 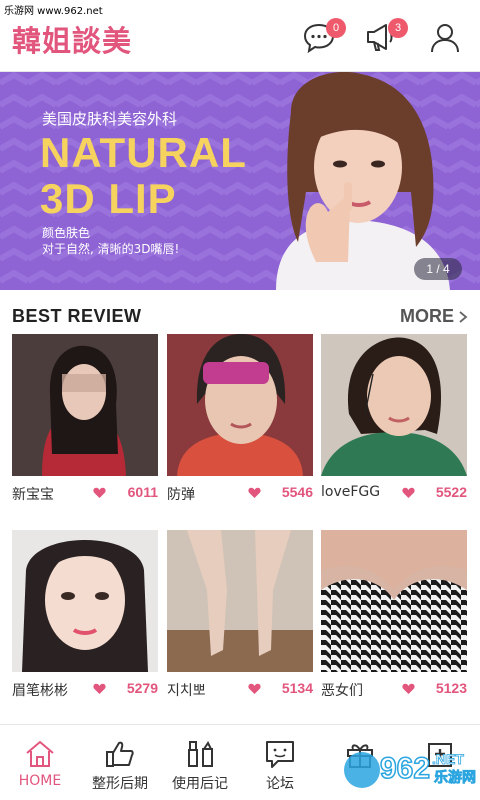 I want to click on app-logo: 韓姐談美, so click(x=72, y=39).